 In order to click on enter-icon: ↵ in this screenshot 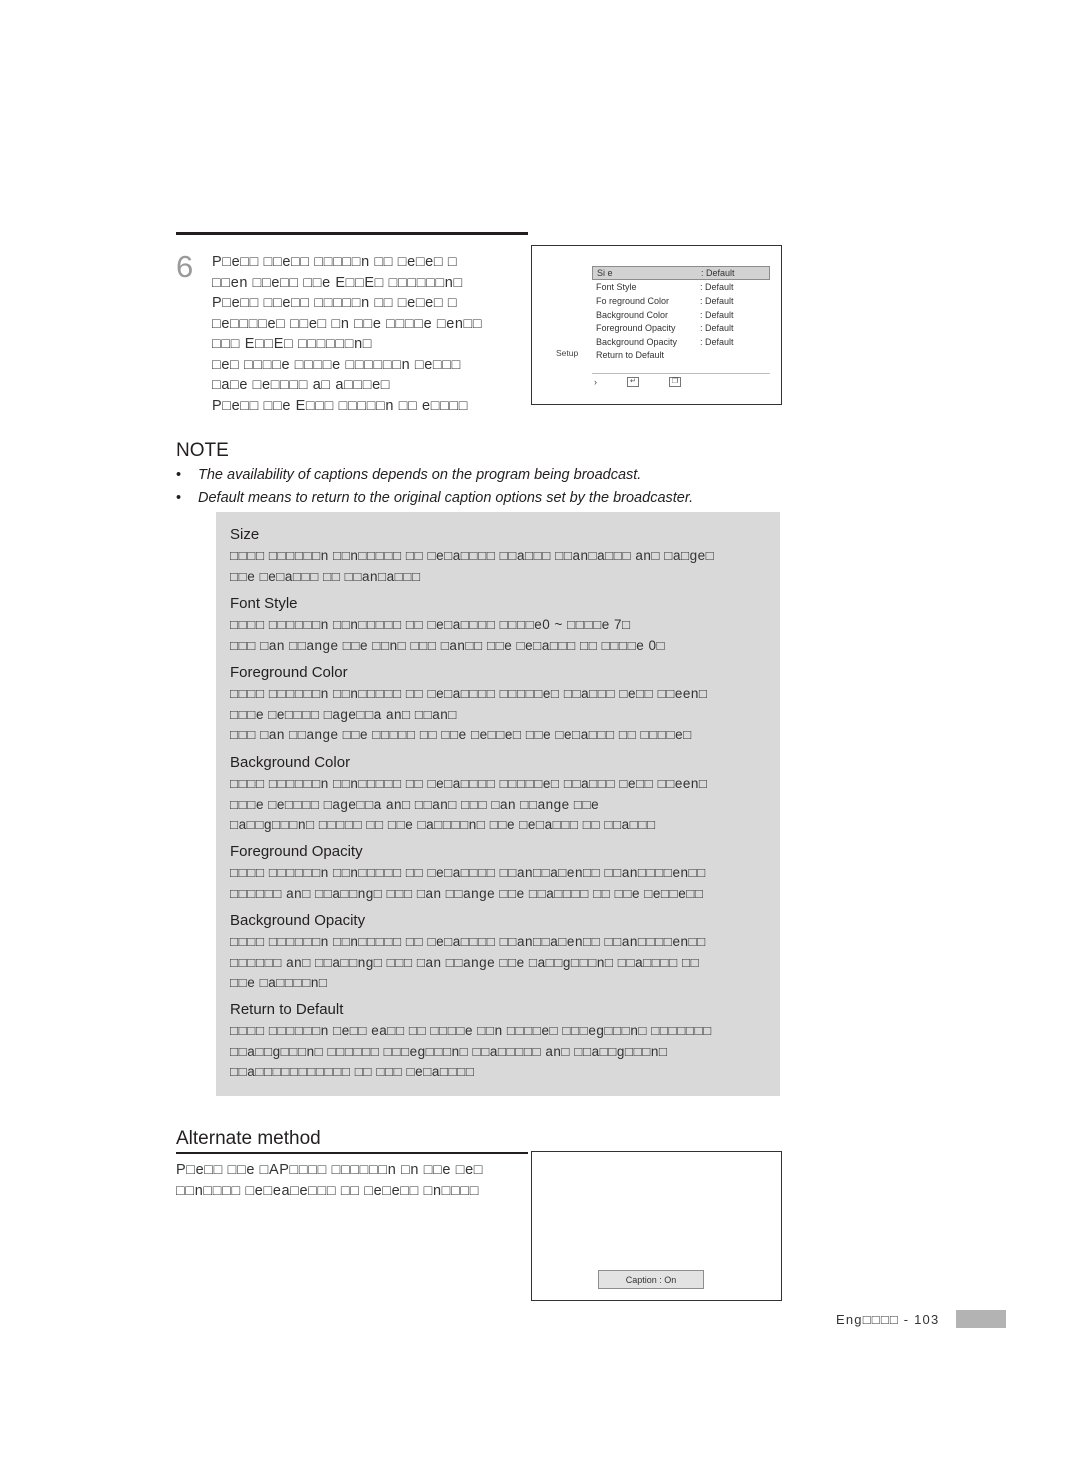, I will do `click(633, 382)`.